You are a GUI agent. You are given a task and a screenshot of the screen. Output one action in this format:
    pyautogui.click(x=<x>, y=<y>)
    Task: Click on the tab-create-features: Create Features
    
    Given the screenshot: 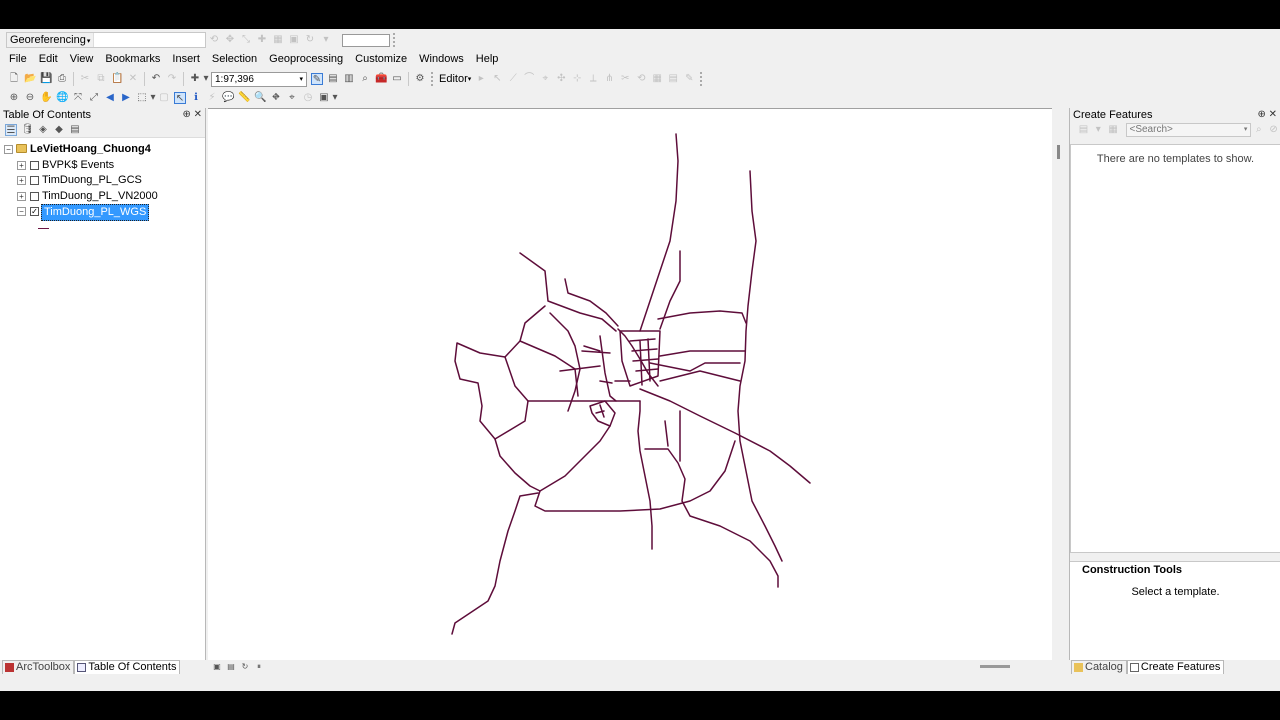 What is the action you would take?
    pyautogui.click(x=1175, y=667)
    